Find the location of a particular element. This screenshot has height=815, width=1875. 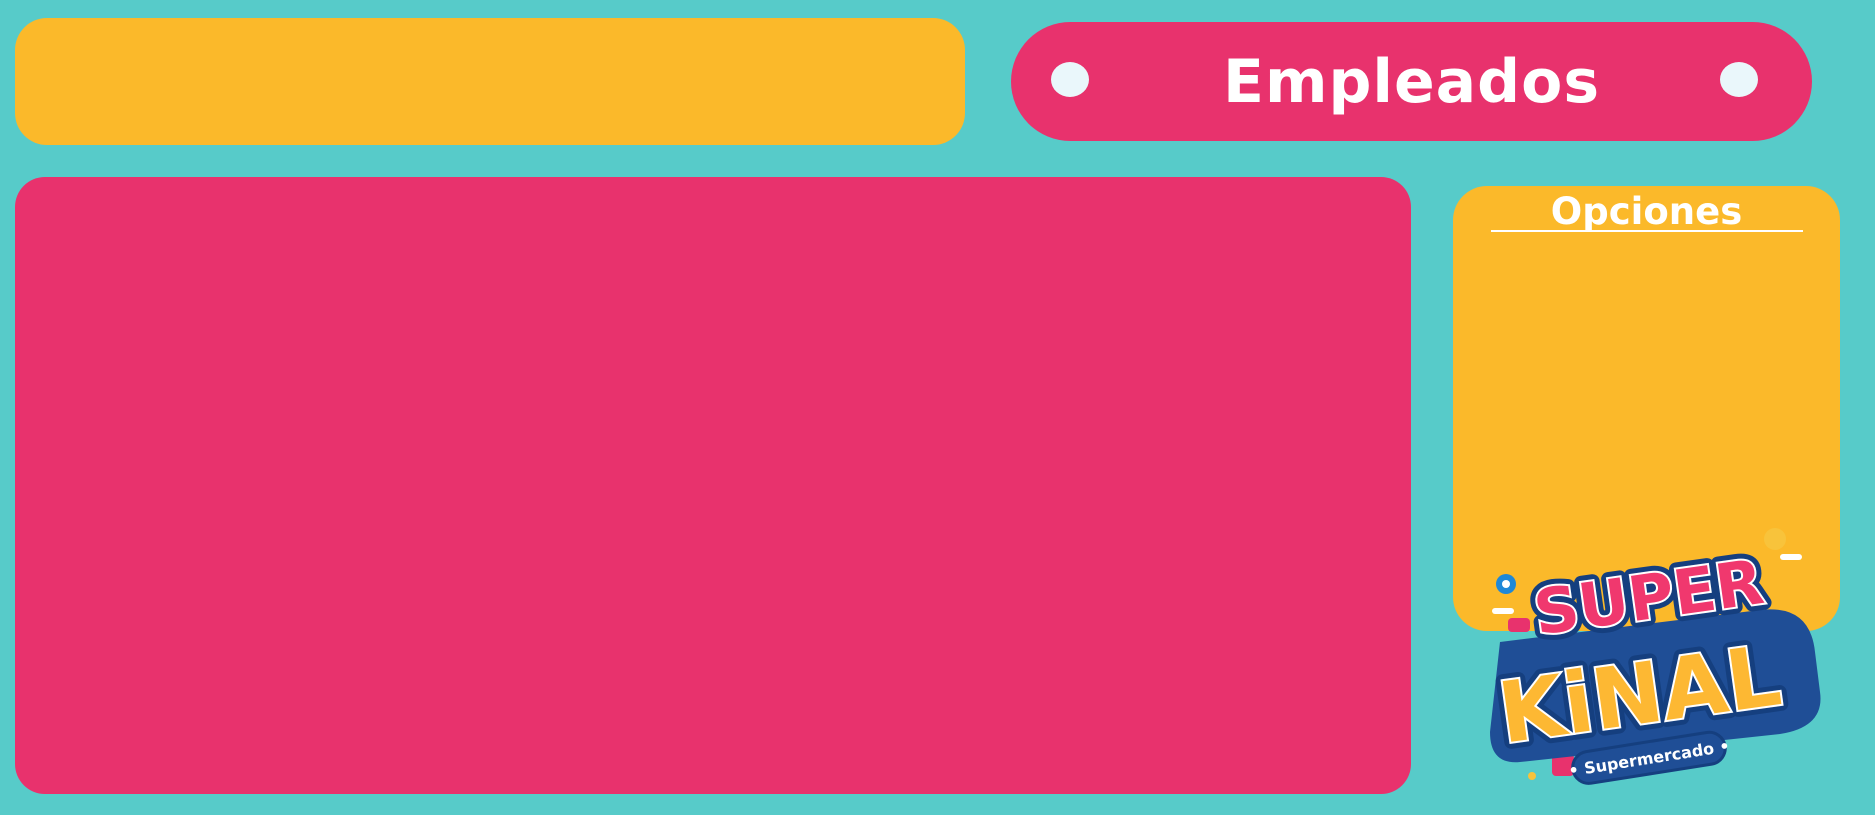

super-kinal-logo: SUPER SUPER KiNAL KiNAL • Supermercado • is located at coordinates (1660, 657).